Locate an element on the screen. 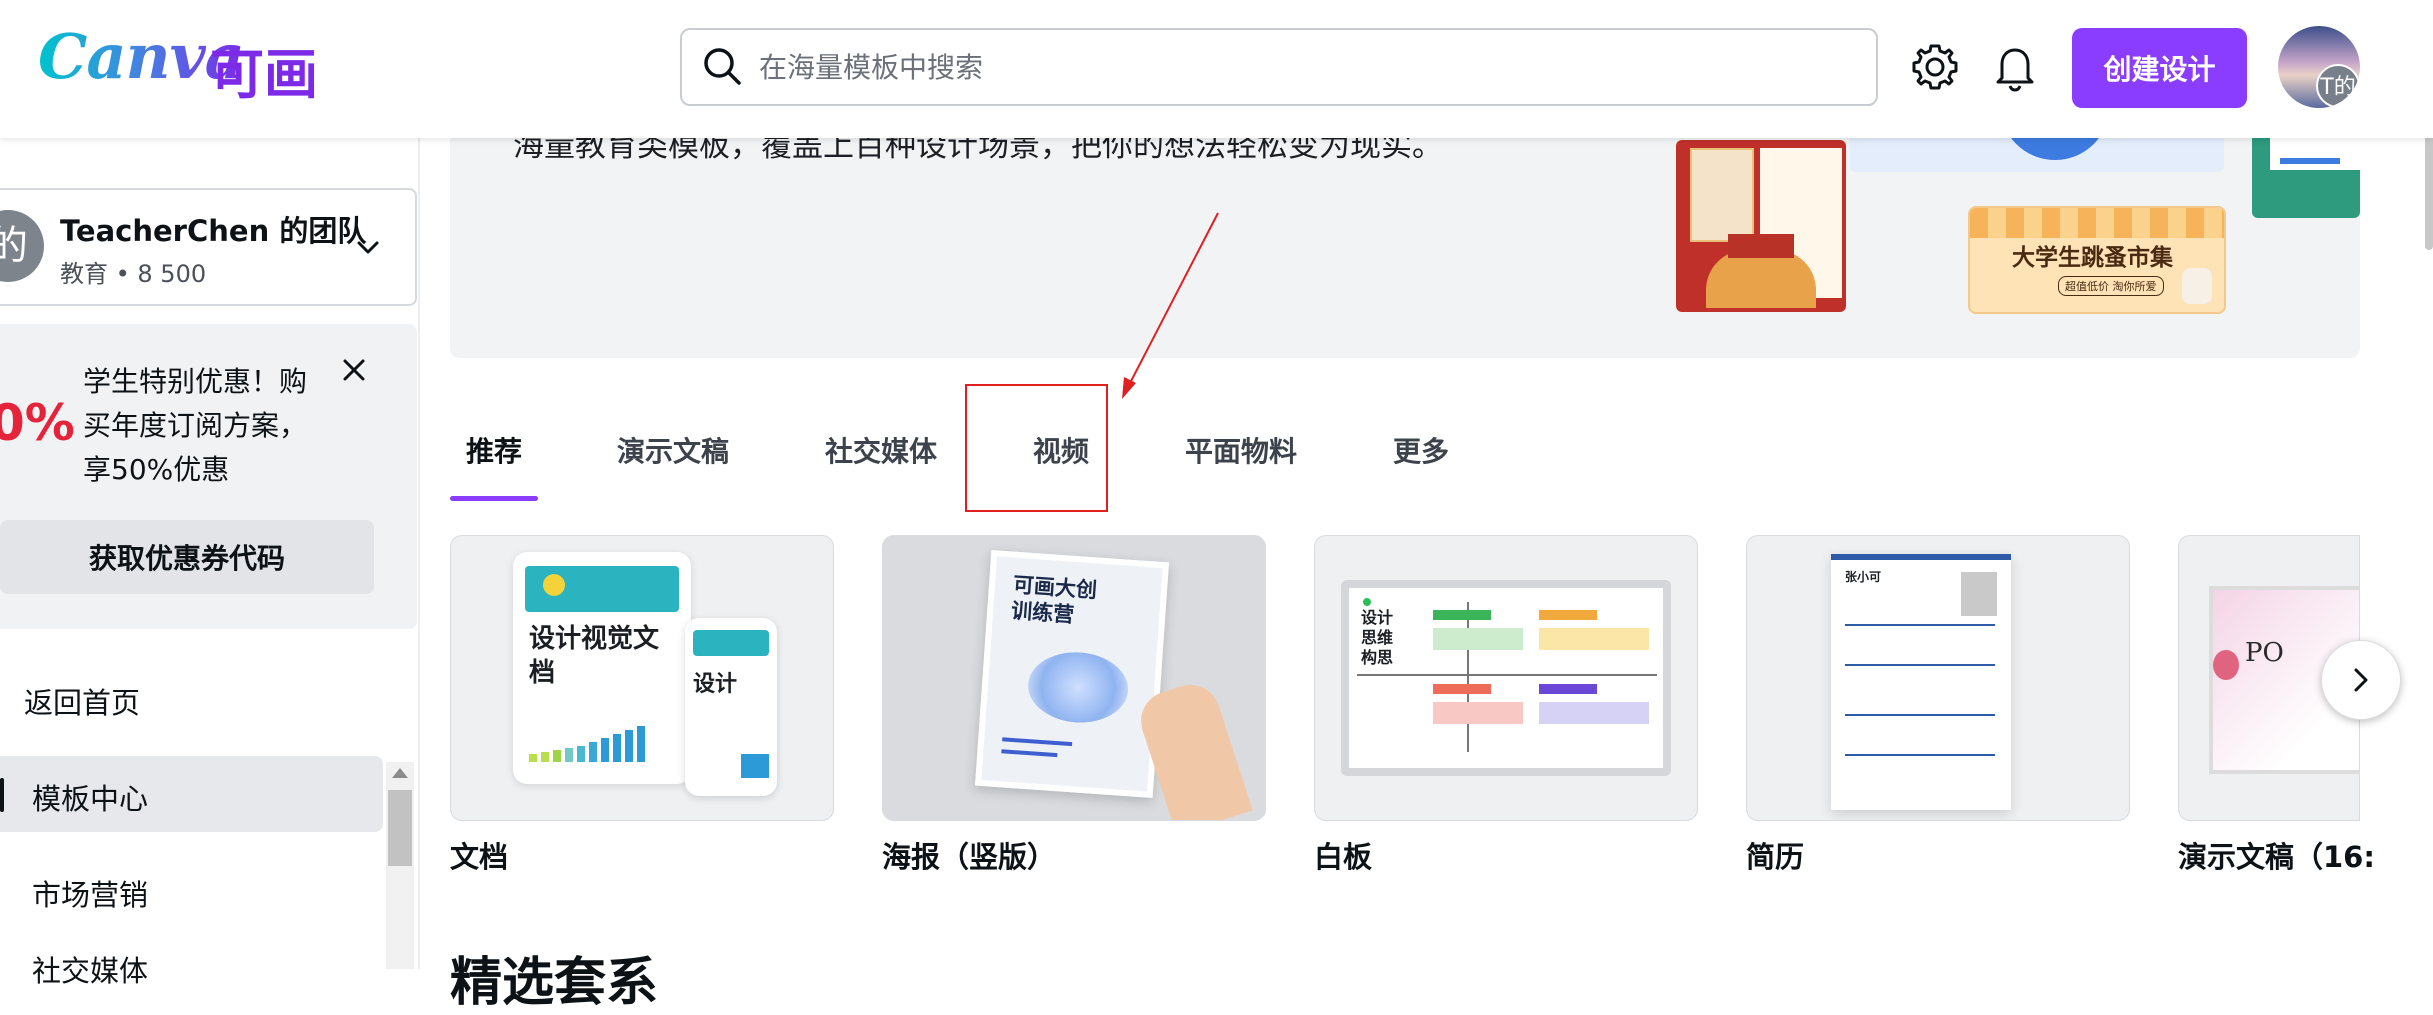 This screenshot has height=1015, width=2433. card-label-whiteboard: 白板 is located at coordinates (1343, 855).